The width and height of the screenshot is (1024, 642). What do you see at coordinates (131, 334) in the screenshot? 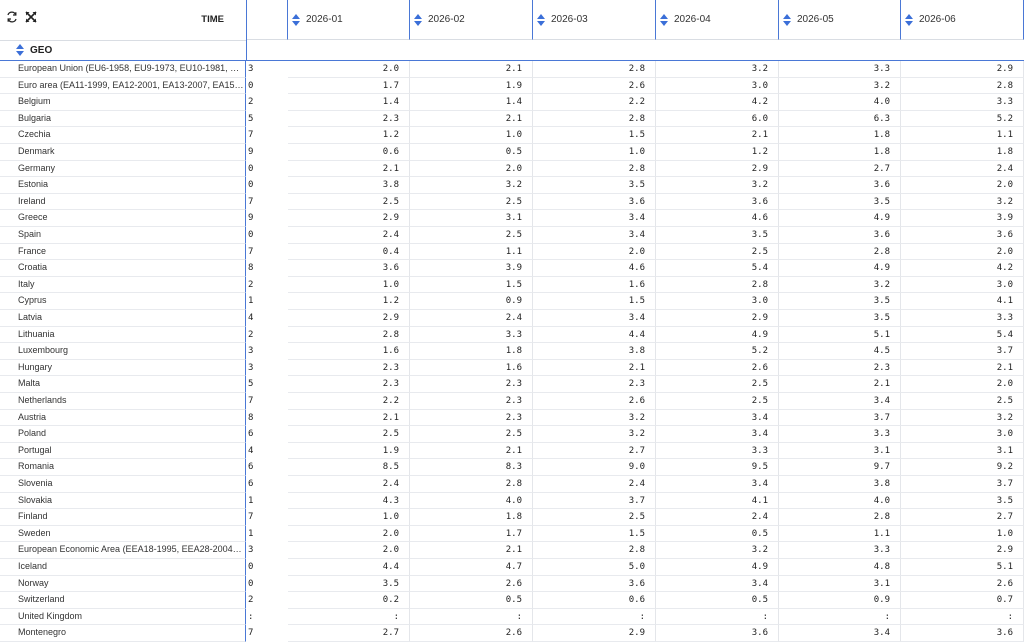
I see `row-label: Lithuania` at bounding box center [131, 334].